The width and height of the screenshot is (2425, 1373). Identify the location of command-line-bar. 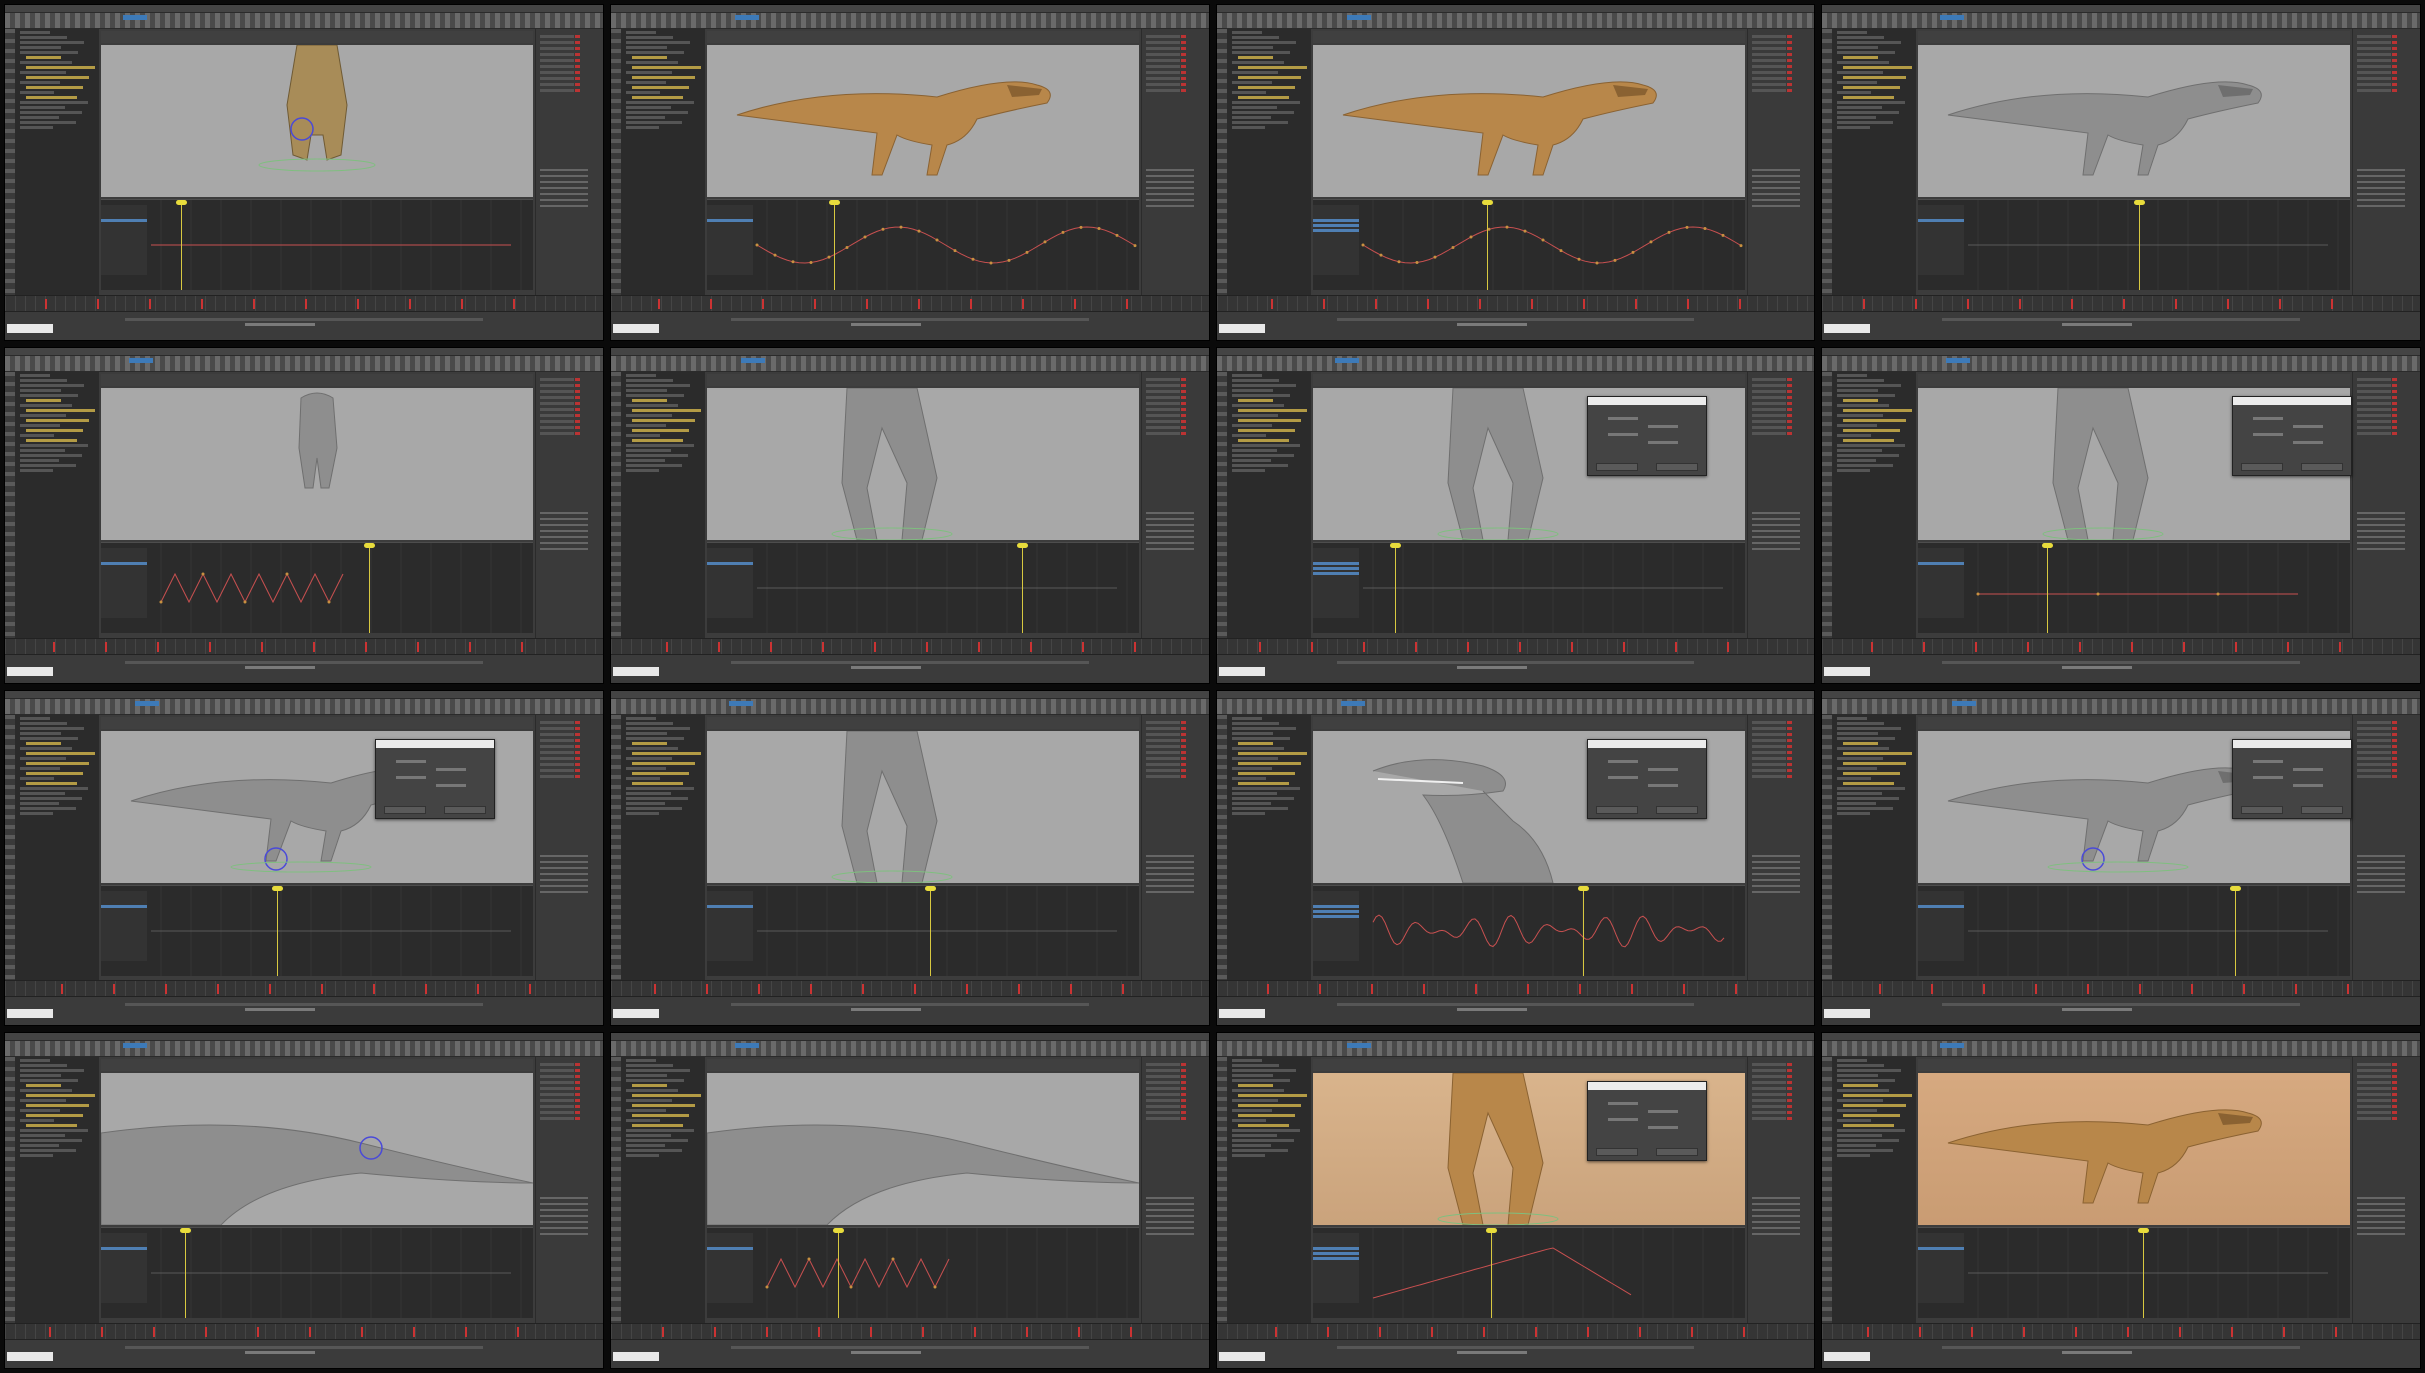
(909, 325).